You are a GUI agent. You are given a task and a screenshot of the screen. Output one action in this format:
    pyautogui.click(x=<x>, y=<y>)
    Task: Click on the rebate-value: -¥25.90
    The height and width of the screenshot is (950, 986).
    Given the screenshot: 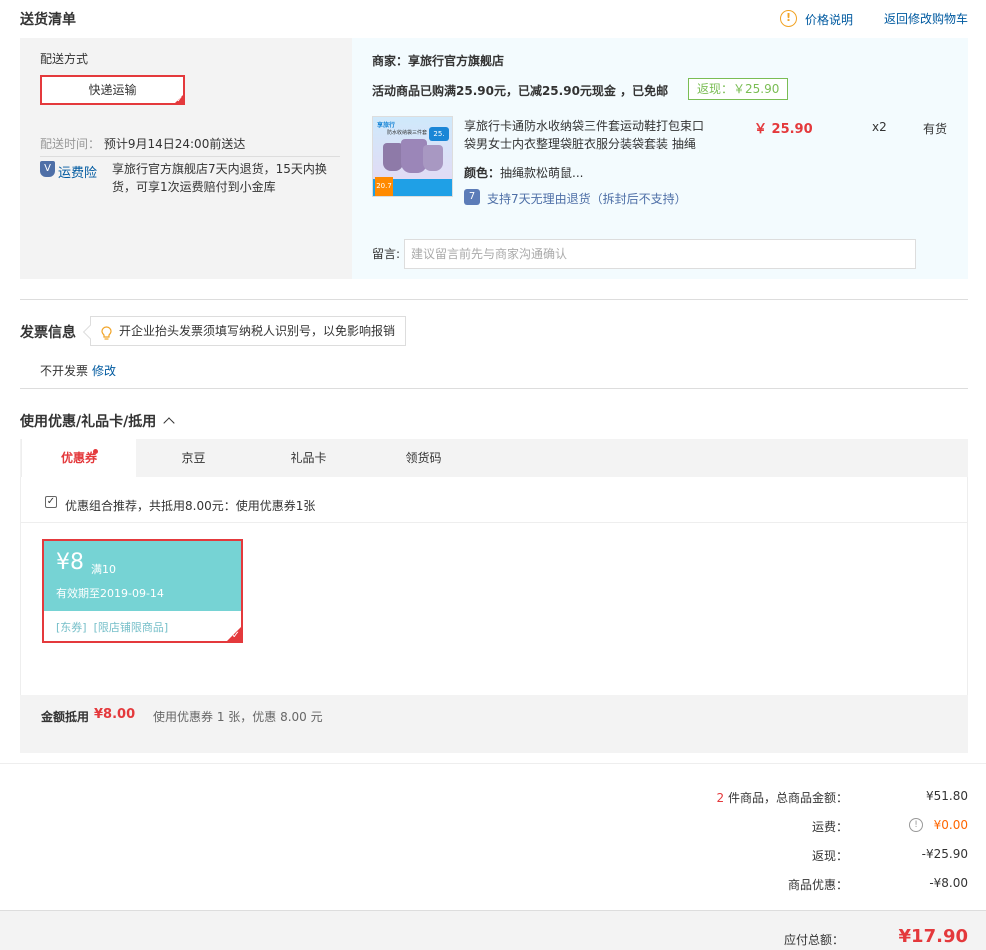 What is the action you would take?
    pyautogui.click(x=944, y=854)
    